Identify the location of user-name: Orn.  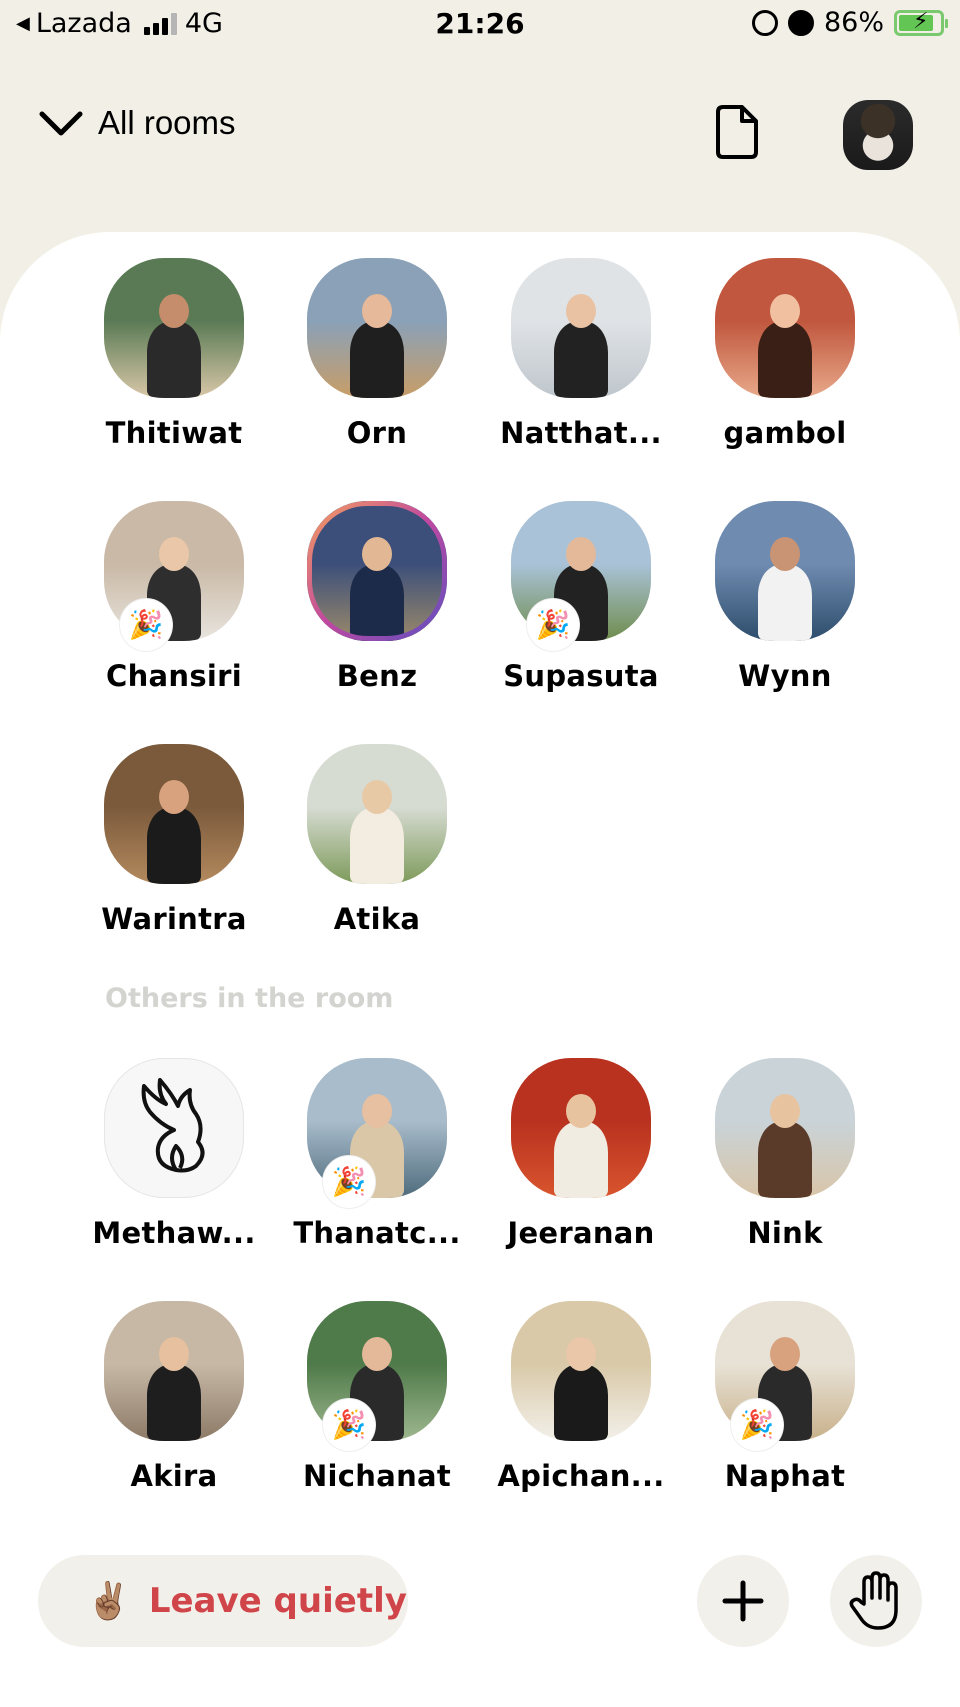
(377, 433).